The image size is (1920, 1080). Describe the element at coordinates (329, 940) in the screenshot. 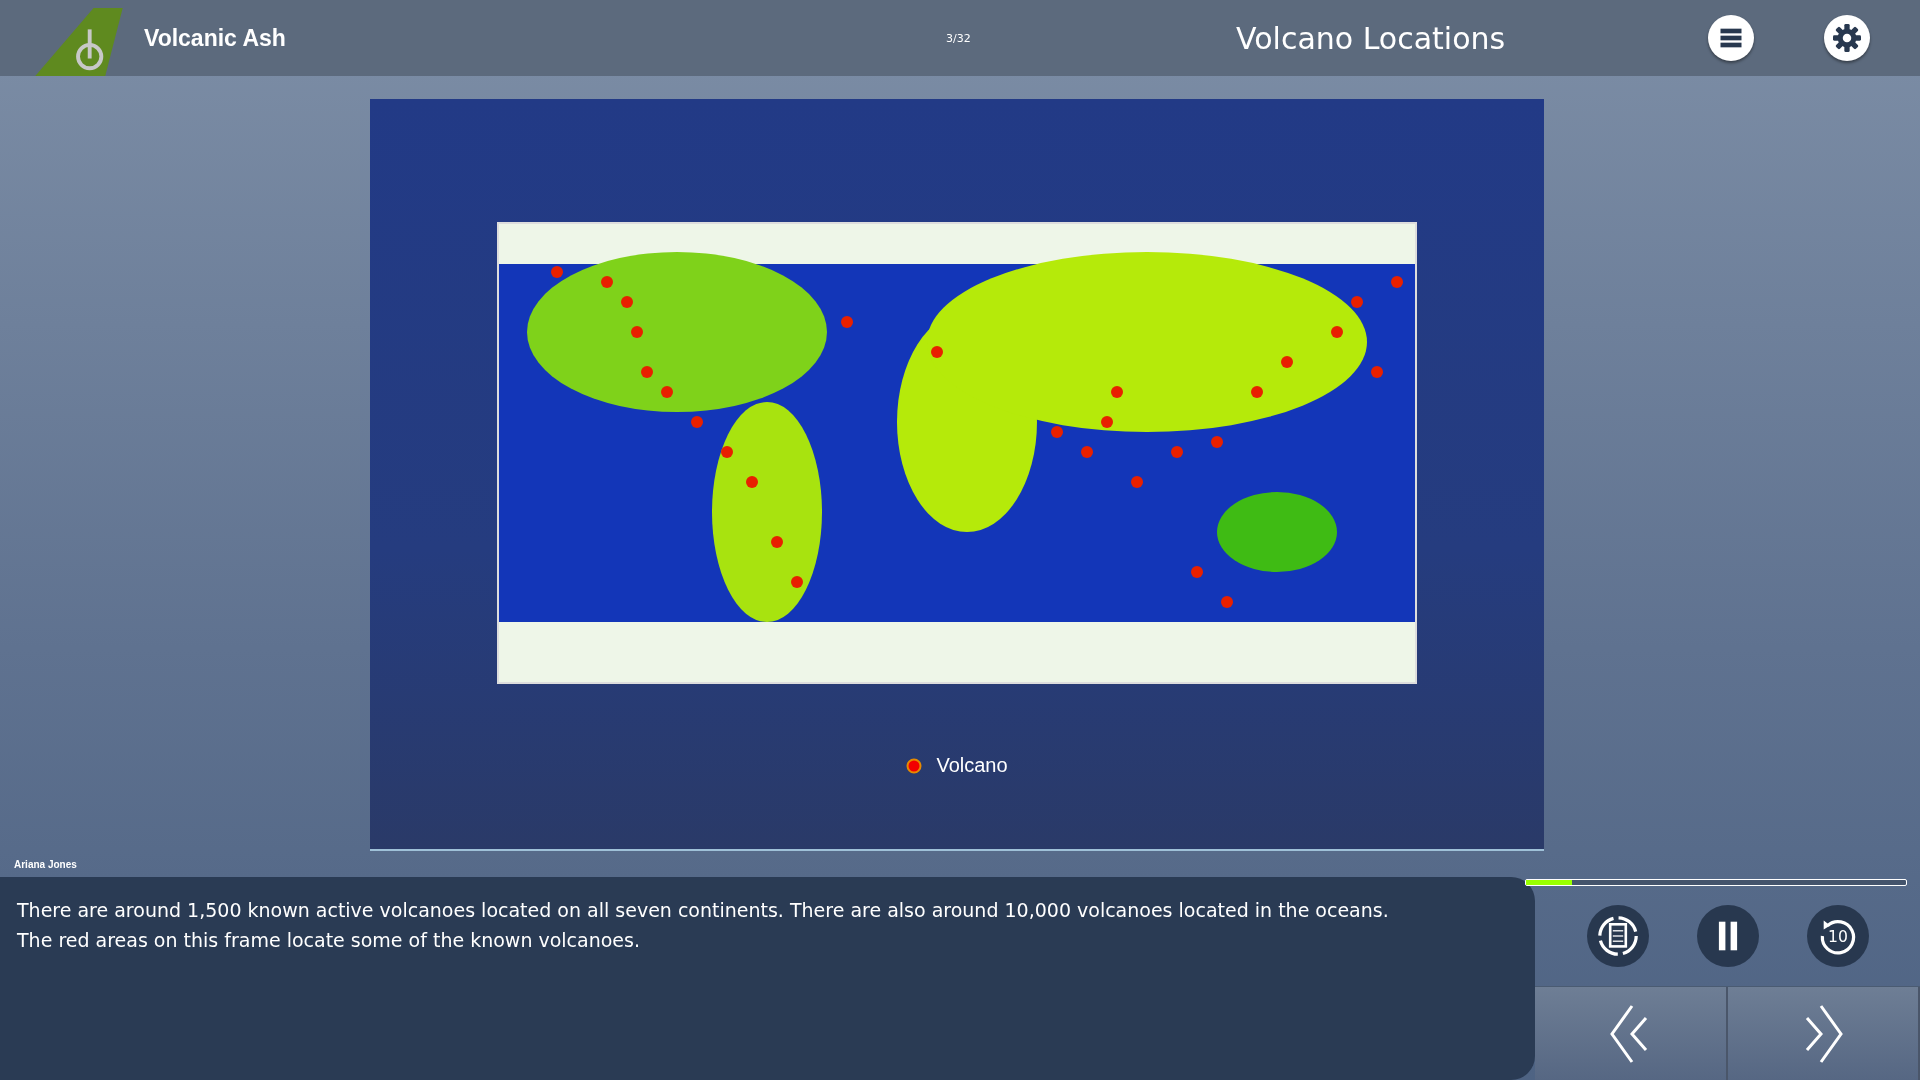

I see `caption-text: The red areas on this frame locate some of the known volcanoes.` at that location.